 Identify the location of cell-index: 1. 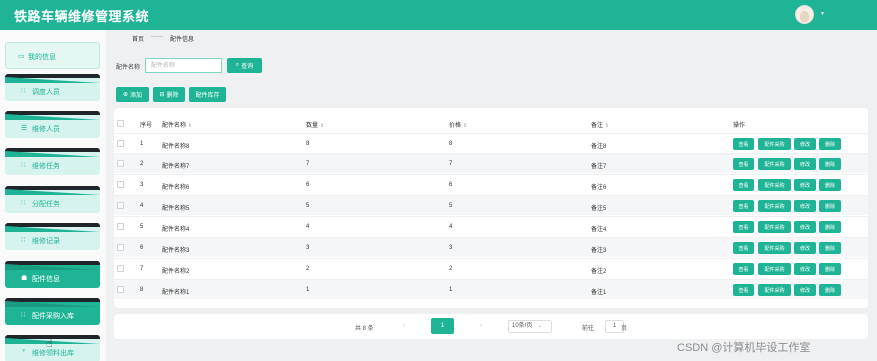
(142, 144).